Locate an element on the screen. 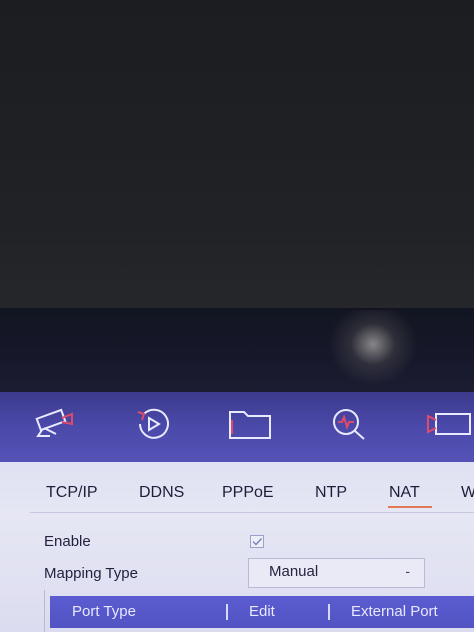 The image size is (474, 632). port-table-header: Port Type Edit External Port is located at coordinates (262, 612).